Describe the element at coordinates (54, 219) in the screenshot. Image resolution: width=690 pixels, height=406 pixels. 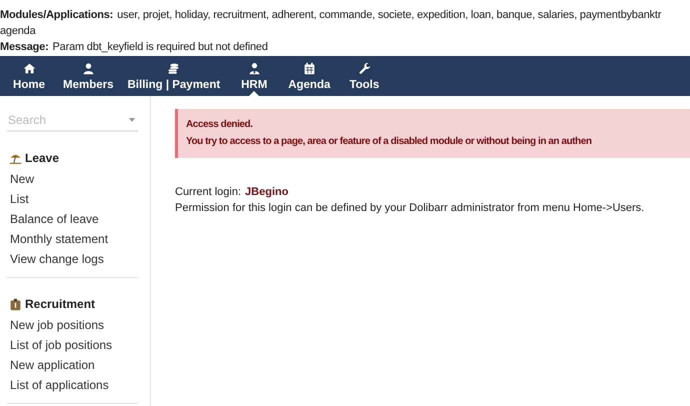
I see `menu-link: Balance of leave` at that location.